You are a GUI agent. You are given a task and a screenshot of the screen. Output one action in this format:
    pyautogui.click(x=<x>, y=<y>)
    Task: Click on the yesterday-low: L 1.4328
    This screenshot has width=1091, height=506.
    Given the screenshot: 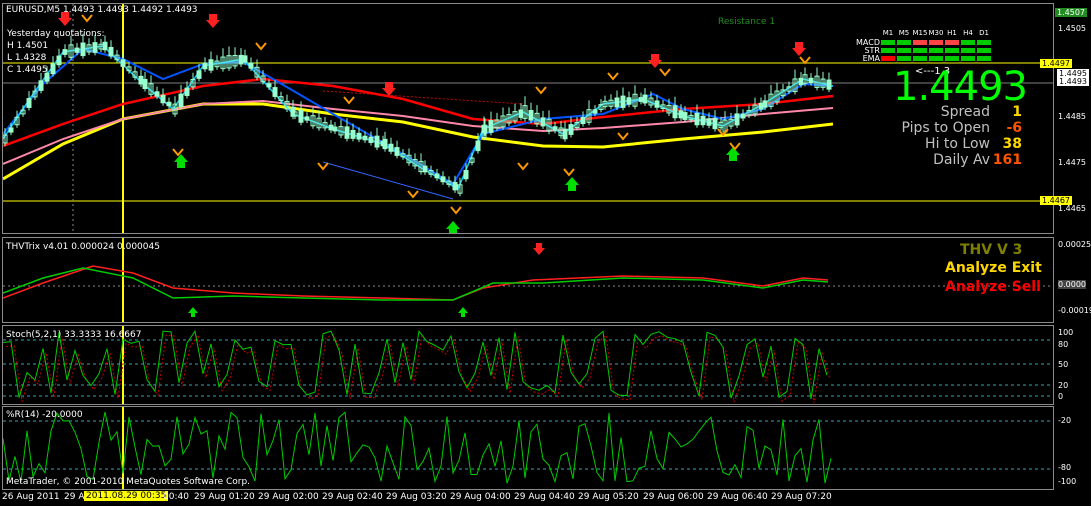 What is the action you would take?
    pyautogui.click(x=27, y=58)
    